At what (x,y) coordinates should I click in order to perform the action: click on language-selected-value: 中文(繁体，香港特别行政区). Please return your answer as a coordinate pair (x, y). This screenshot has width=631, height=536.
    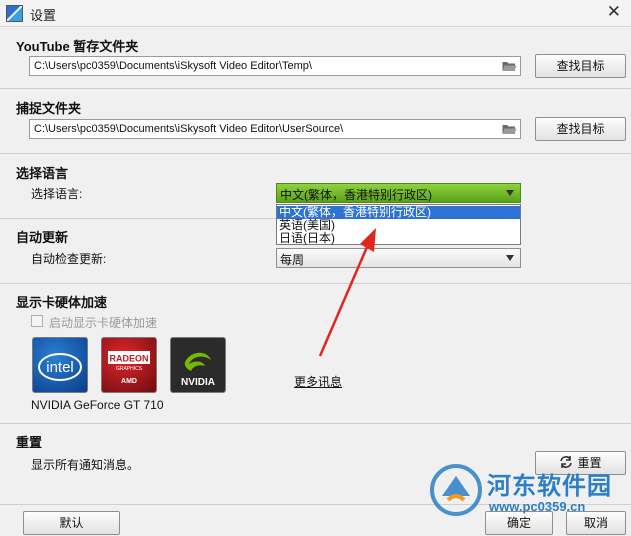
    Looking at the image, I should click on (356, 195).